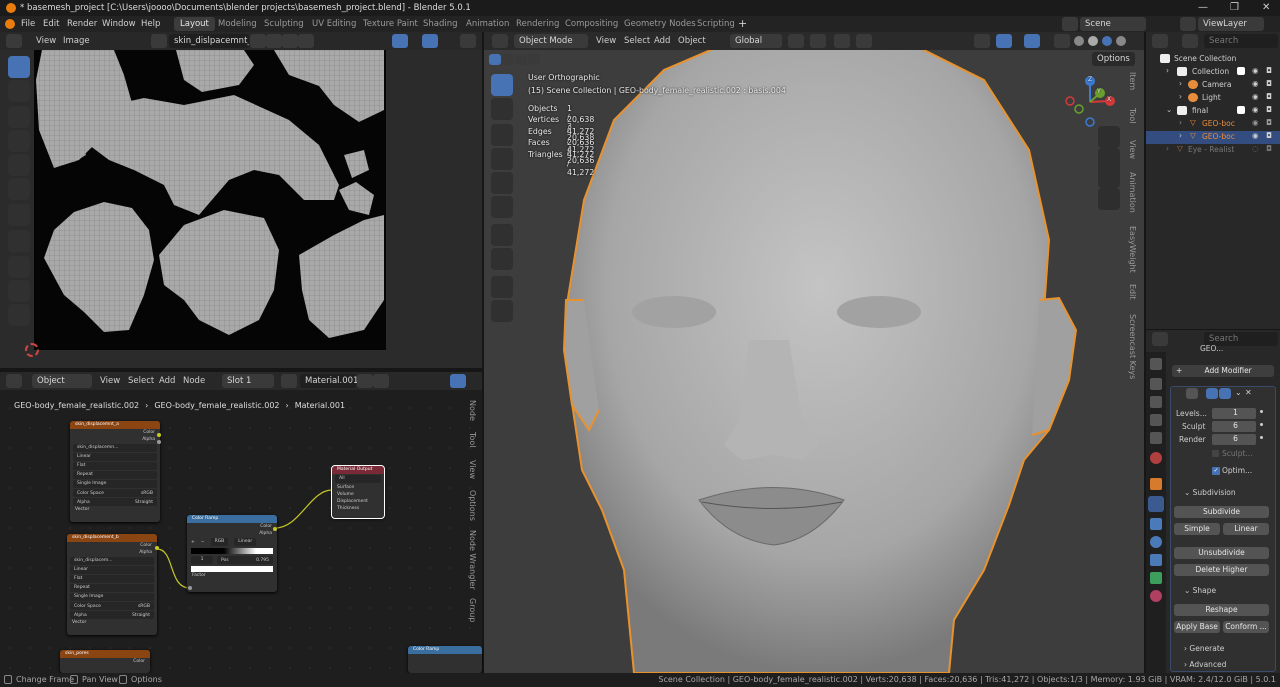 This screenshot has height=687, width=1280. Describe the element at coordinates (1197, 627) in the screenshot. I see `apply-base-button: Apply Base` at that location.